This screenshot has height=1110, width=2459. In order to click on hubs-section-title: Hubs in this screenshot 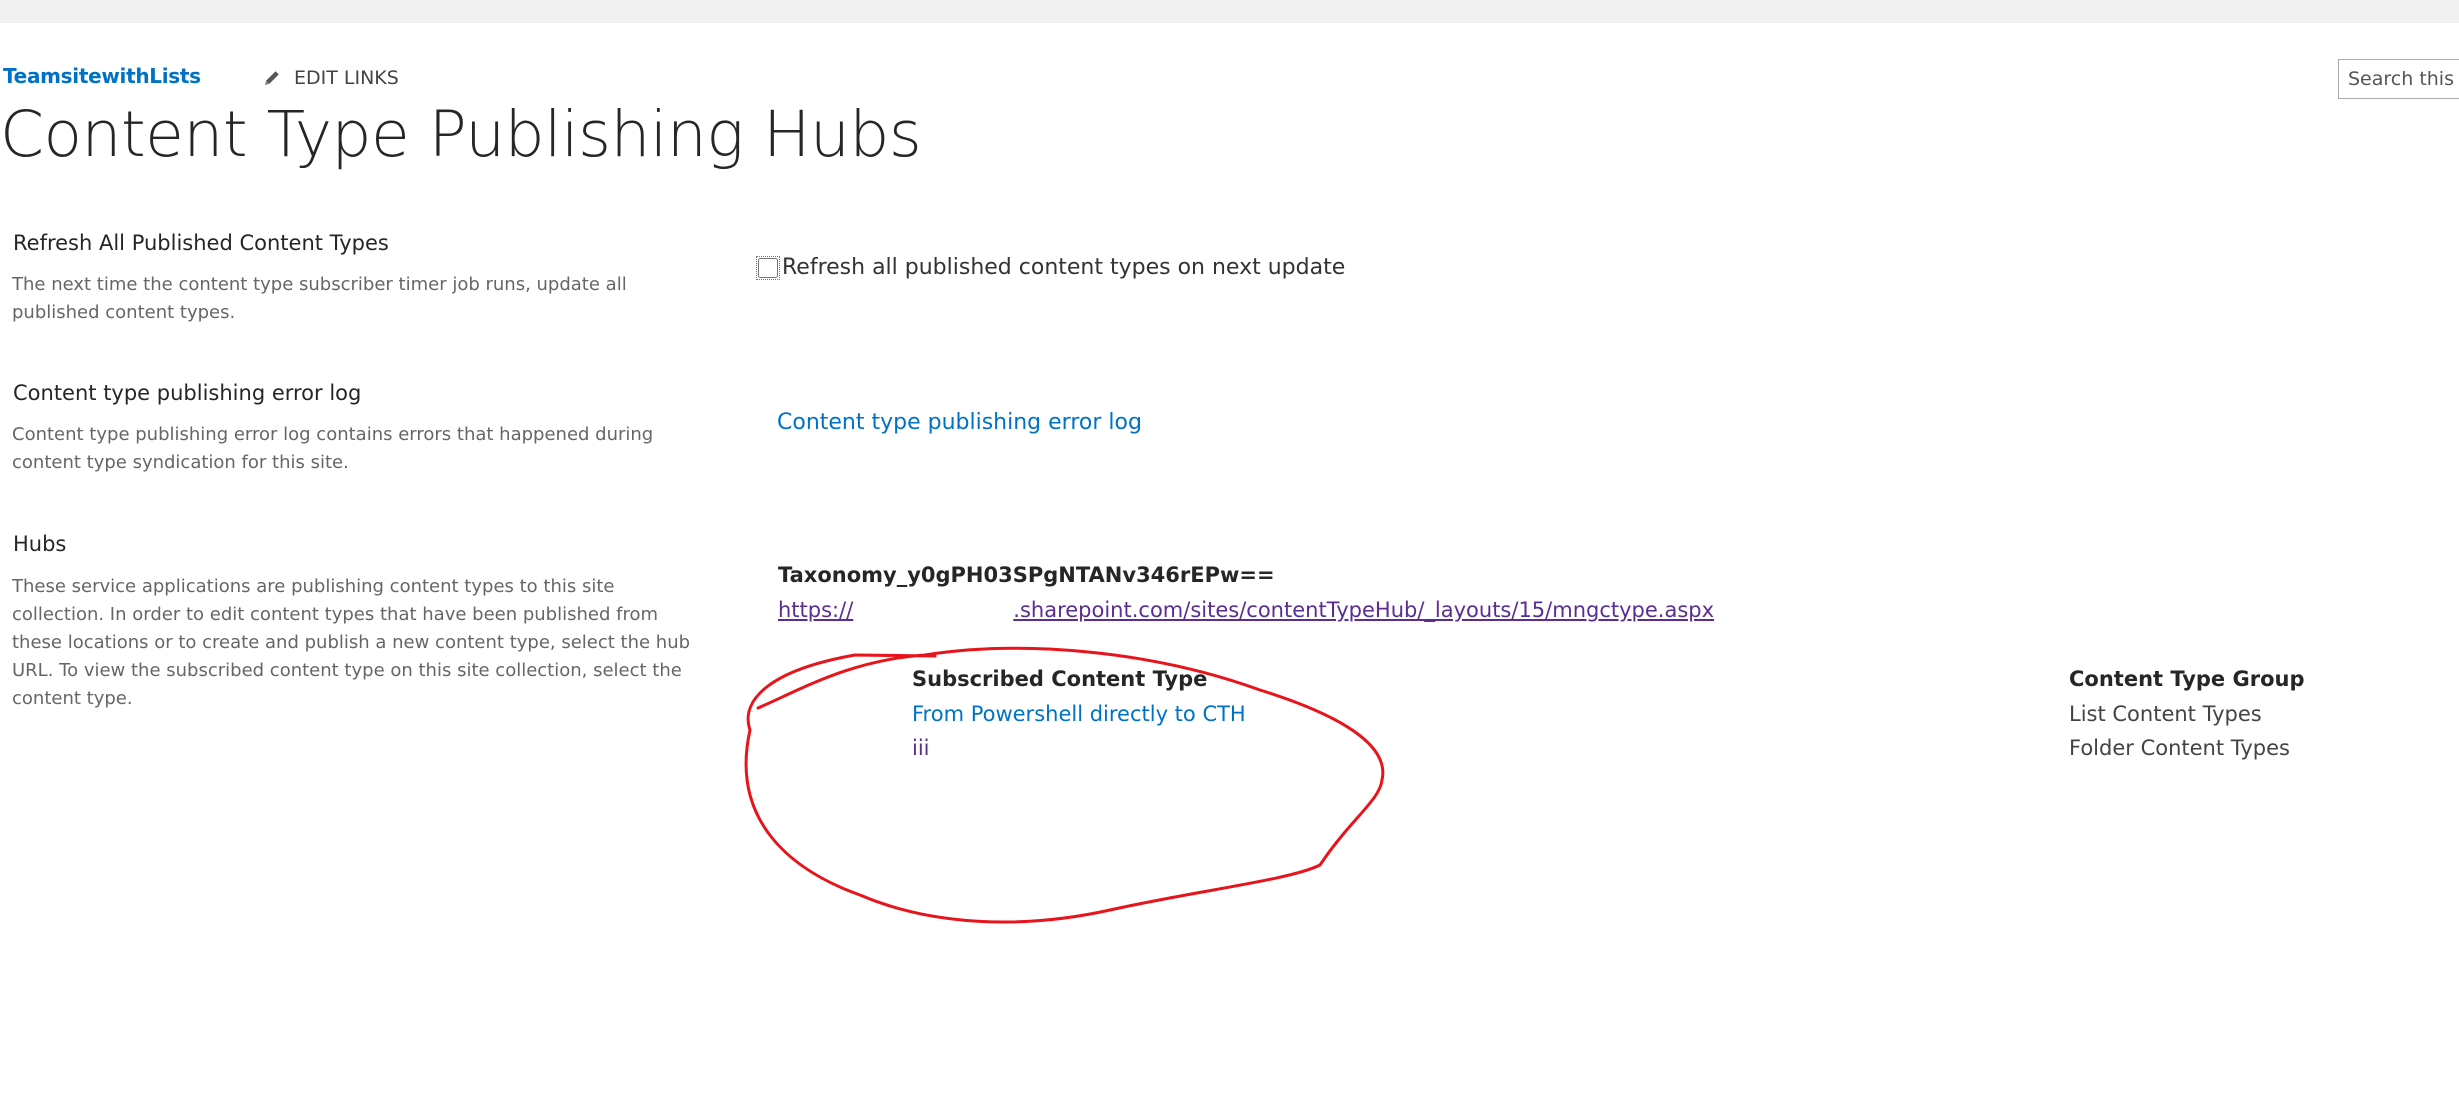, I will do `click(40, 544)`.